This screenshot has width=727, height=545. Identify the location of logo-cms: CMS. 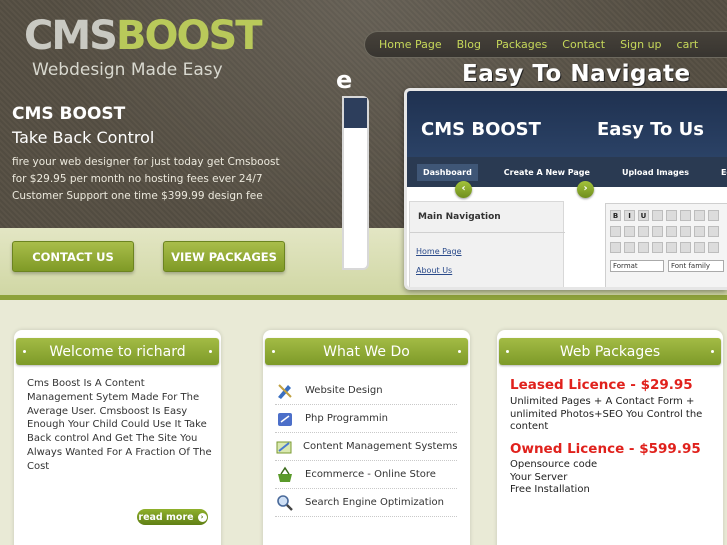
(71, 36).